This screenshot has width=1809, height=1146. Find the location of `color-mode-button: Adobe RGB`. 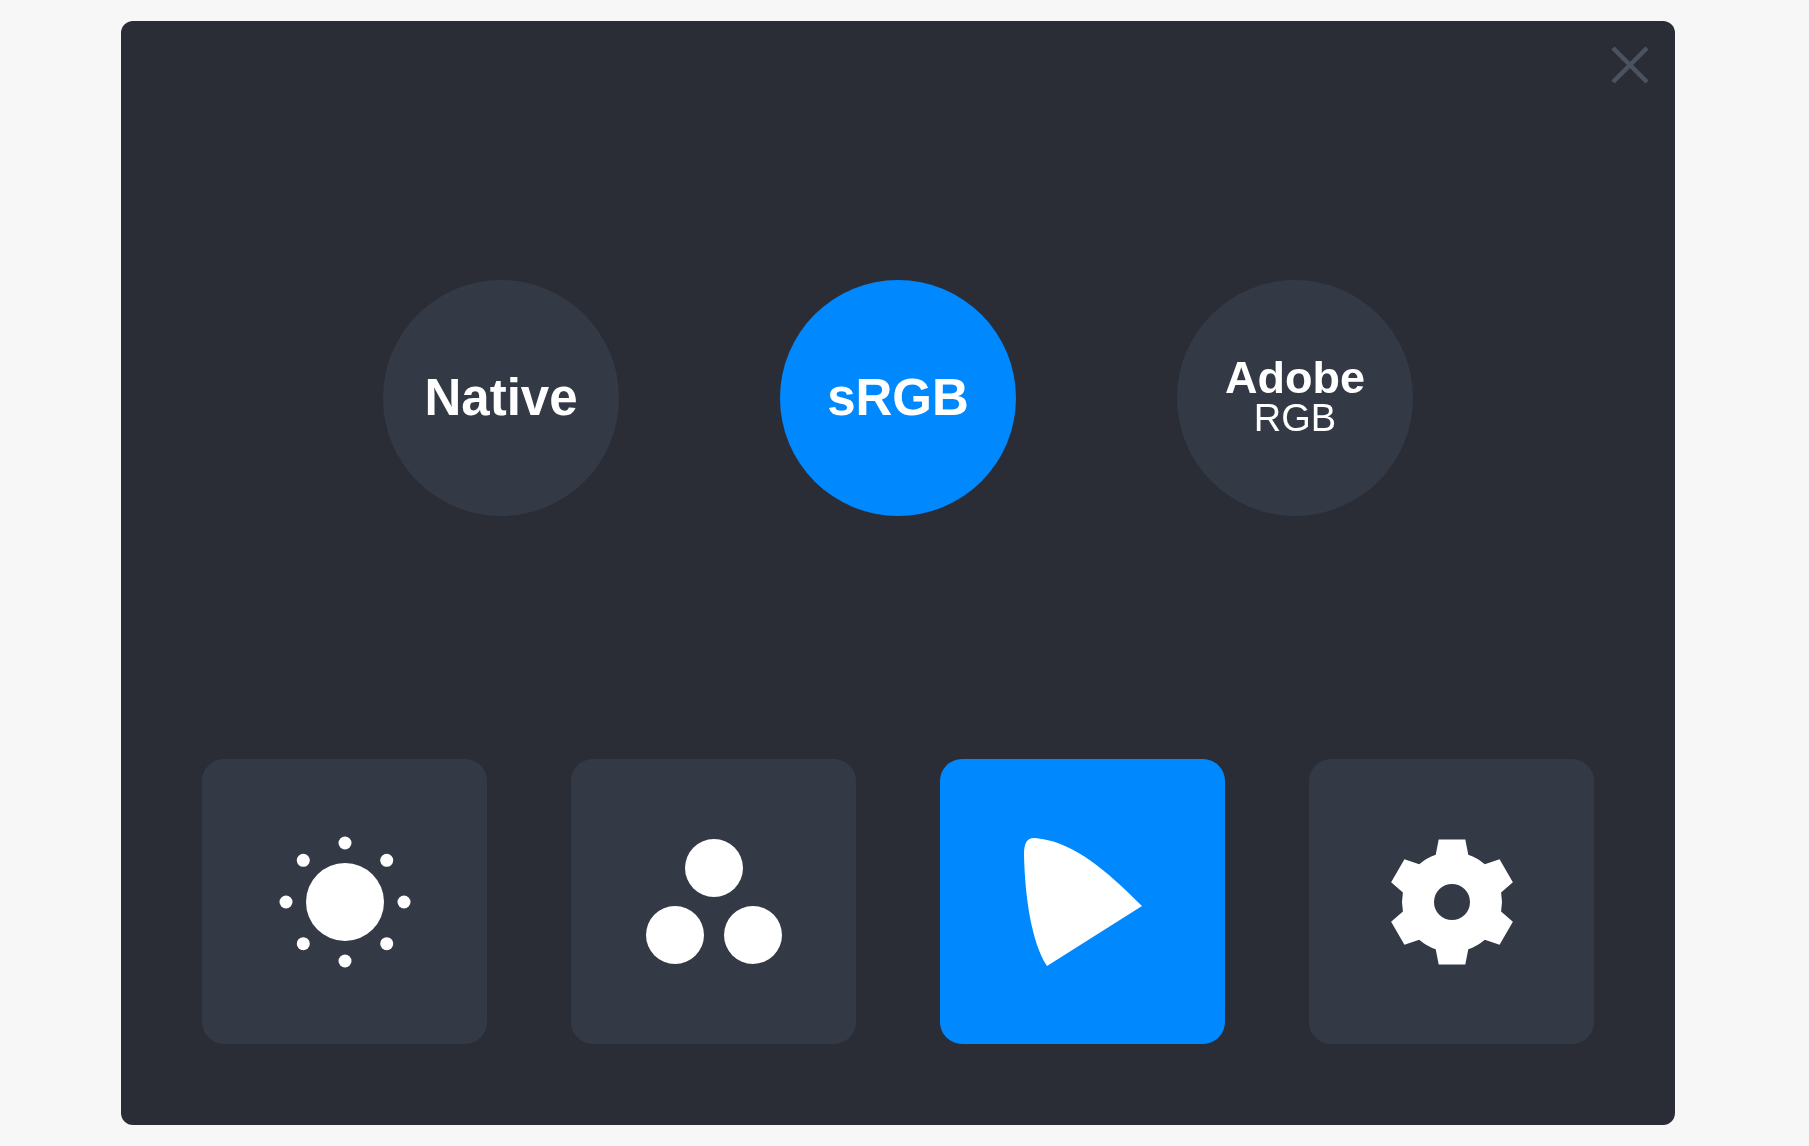

color-mode-button: Adobe RGB is located at coordinates (1295, 398).